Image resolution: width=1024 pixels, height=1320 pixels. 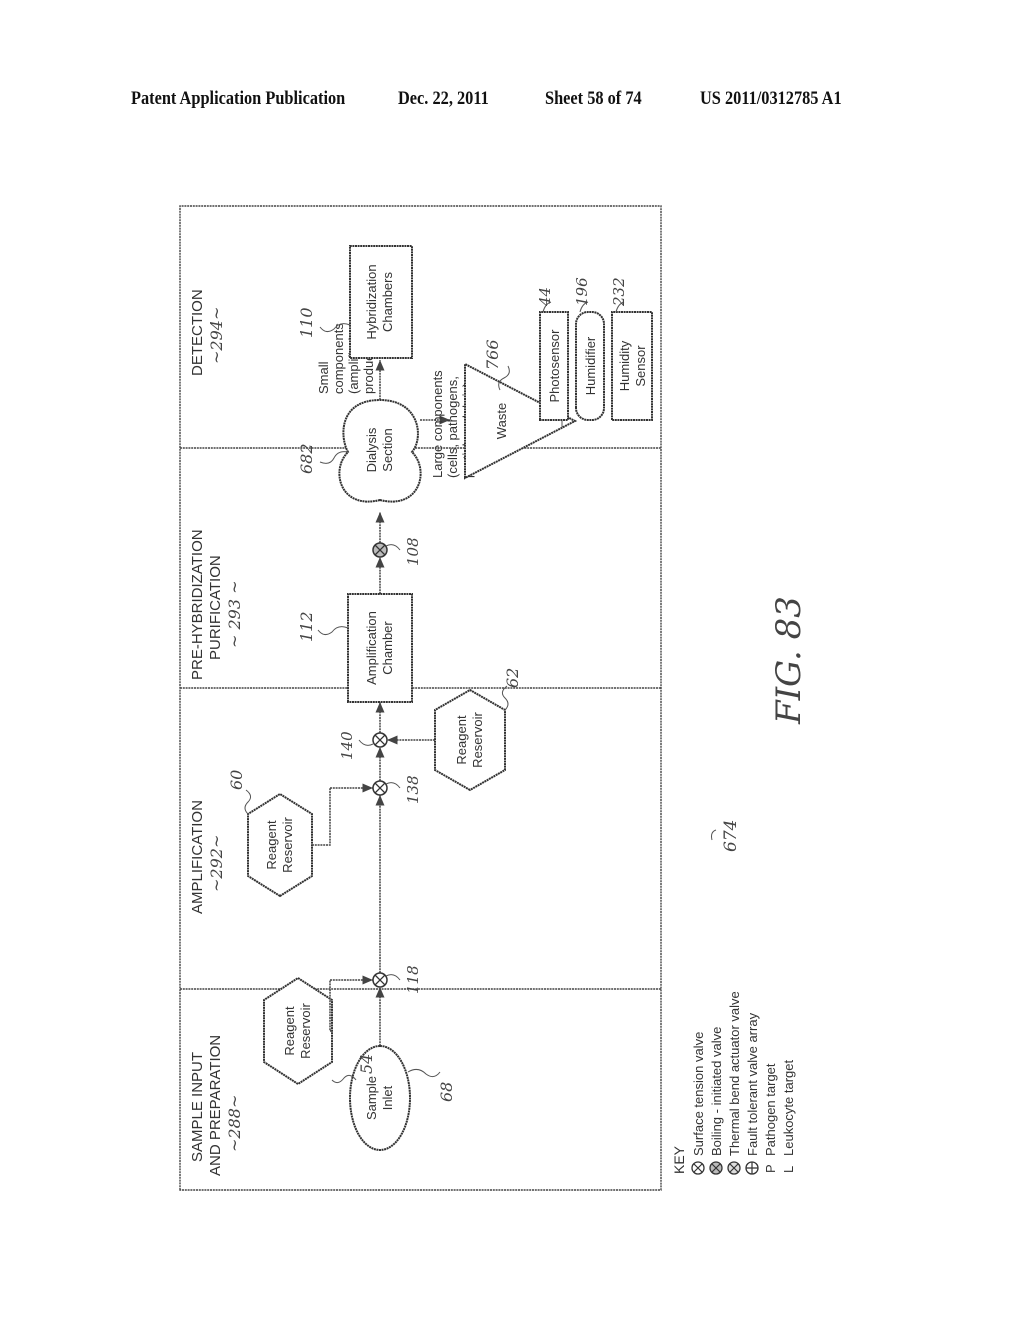 I want to click on key-title: KEY, so click(x=679, y=1159).